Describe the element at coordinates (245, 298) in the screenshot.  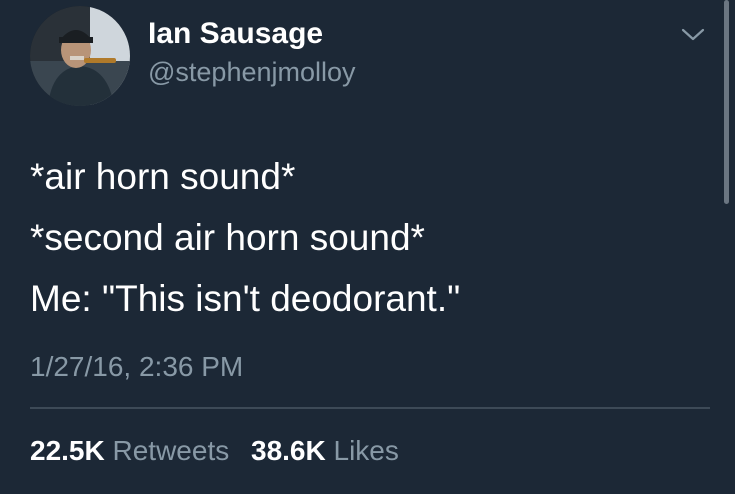
I see `tweet-text-line: Me: "This isn't deodorant."` at that location.